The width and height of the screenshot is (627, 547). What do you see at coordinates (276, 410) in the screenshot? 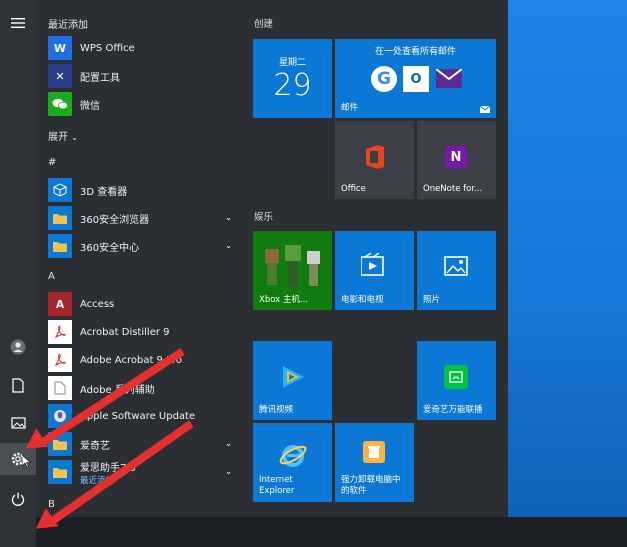
I see `tile-label: 腾讯视频` at bounding box center [276, 410].